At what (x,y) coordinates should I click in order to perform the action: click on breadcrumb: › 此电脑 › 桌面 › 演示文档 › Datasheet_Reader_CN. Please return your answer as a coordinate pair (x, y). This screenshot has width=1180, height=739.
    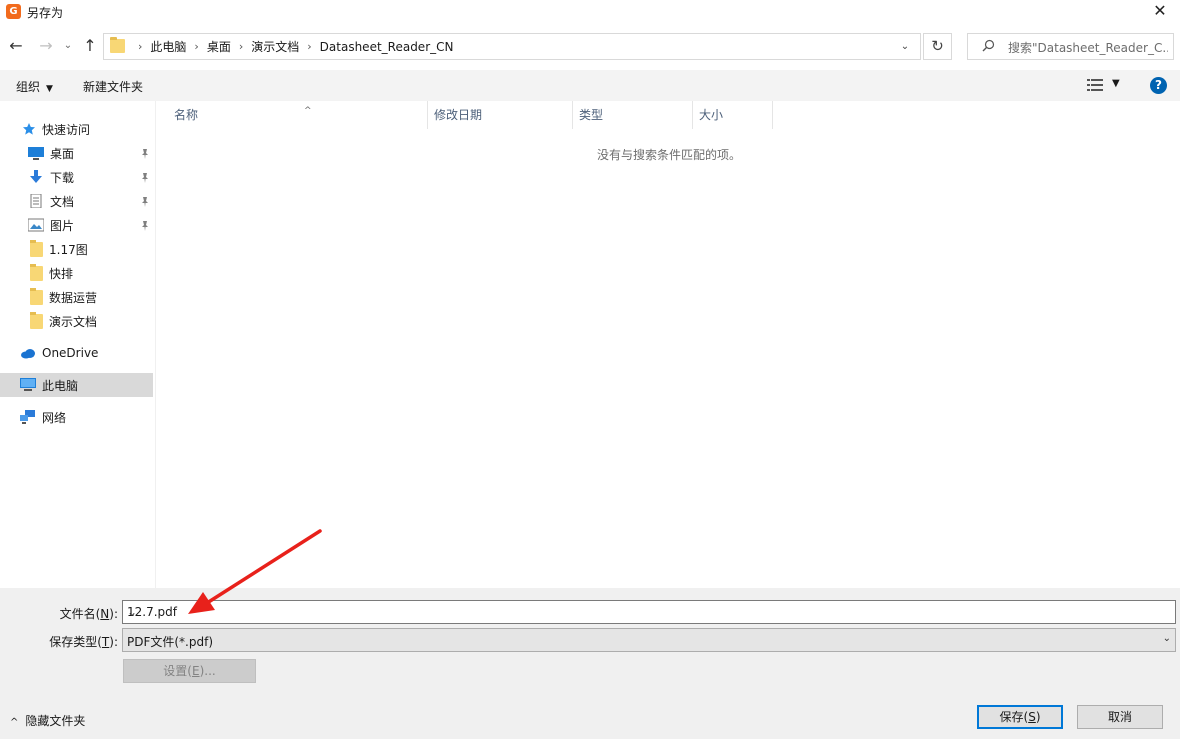
    Looking at the image, I should click on (291, 46).